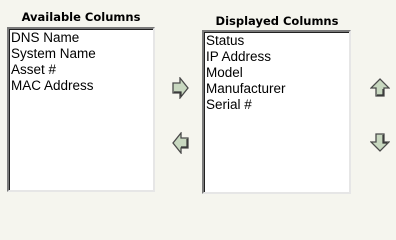 Image resolution: width=396 pixels, height=240 pixels. Describe the element at coordinates (81, 17) in the screenshot. I see `available-columns-heading: Available Columns` at that location.